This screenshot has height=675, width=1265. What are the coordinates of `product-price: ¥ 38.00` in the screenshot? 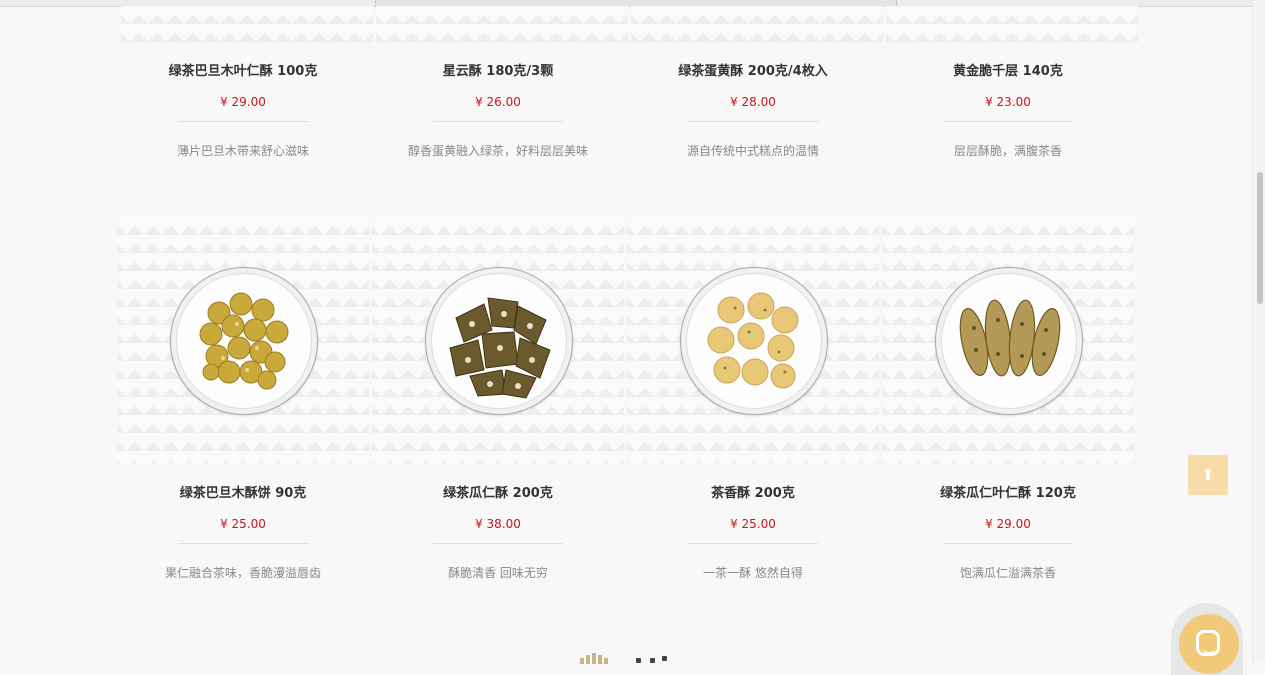 It's located at (498, 524).